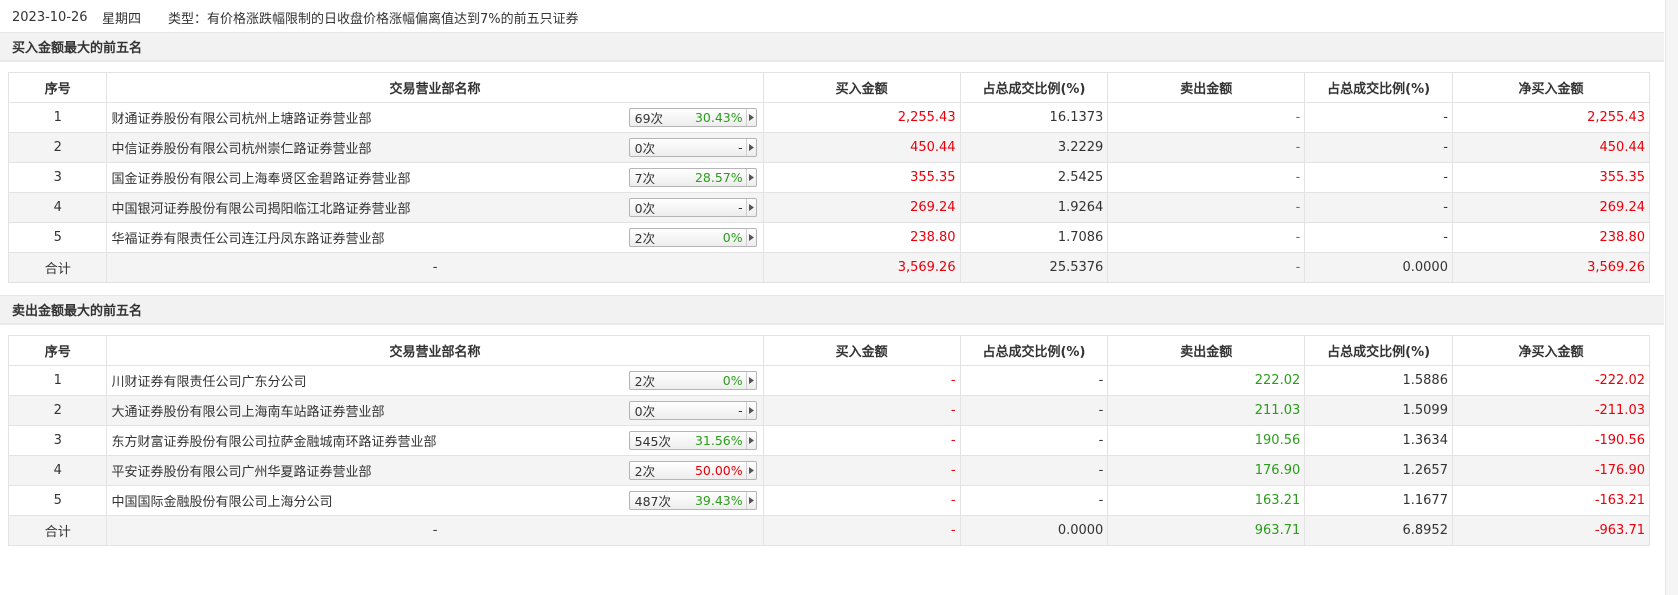 The height and width of the screenshot is (595, 1678). What do you see at coordinates (1206, 440) in the screenshot?
I see `sell-amount: 190.56` at bounding box center [1206, 440].